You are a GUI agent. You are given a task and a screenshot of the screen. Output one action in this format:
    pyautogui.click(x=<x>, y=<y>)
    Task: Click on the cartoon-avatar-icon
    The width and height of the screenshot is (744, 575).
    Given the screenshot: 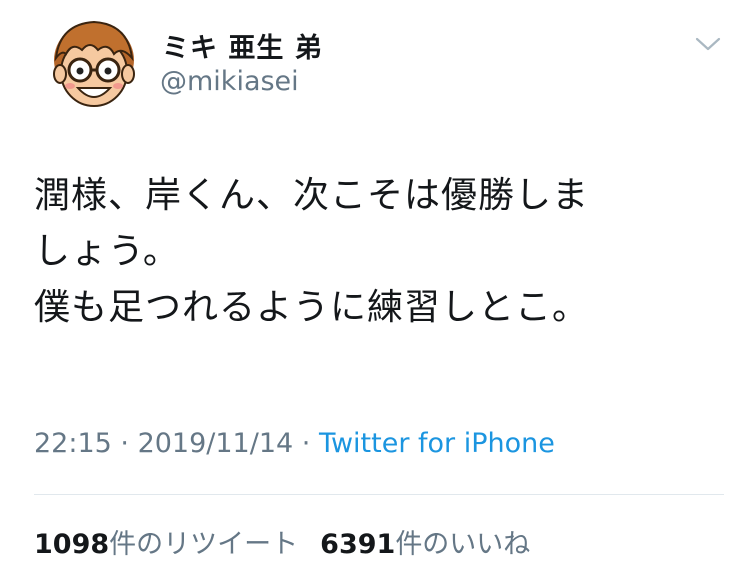 What is the action you would take?
    pyautogui.click(x=94, y=66)
    